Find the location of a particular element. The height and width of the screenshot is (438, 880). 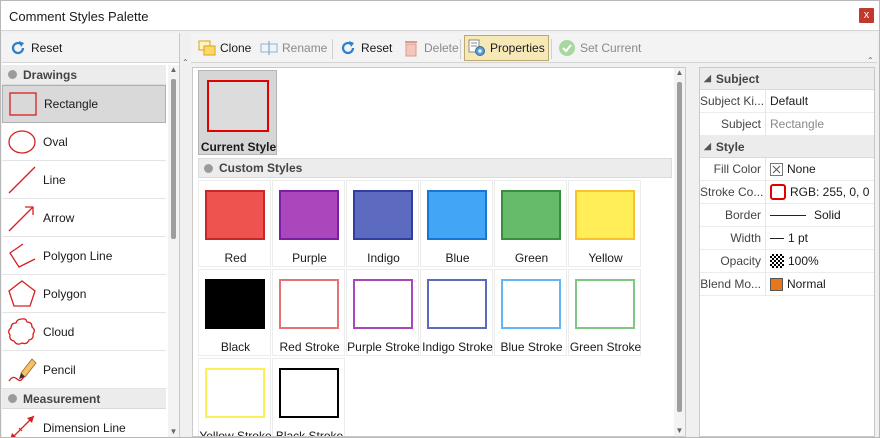

tool-item-arrow: Arrow is located at coordinates (84, 218).